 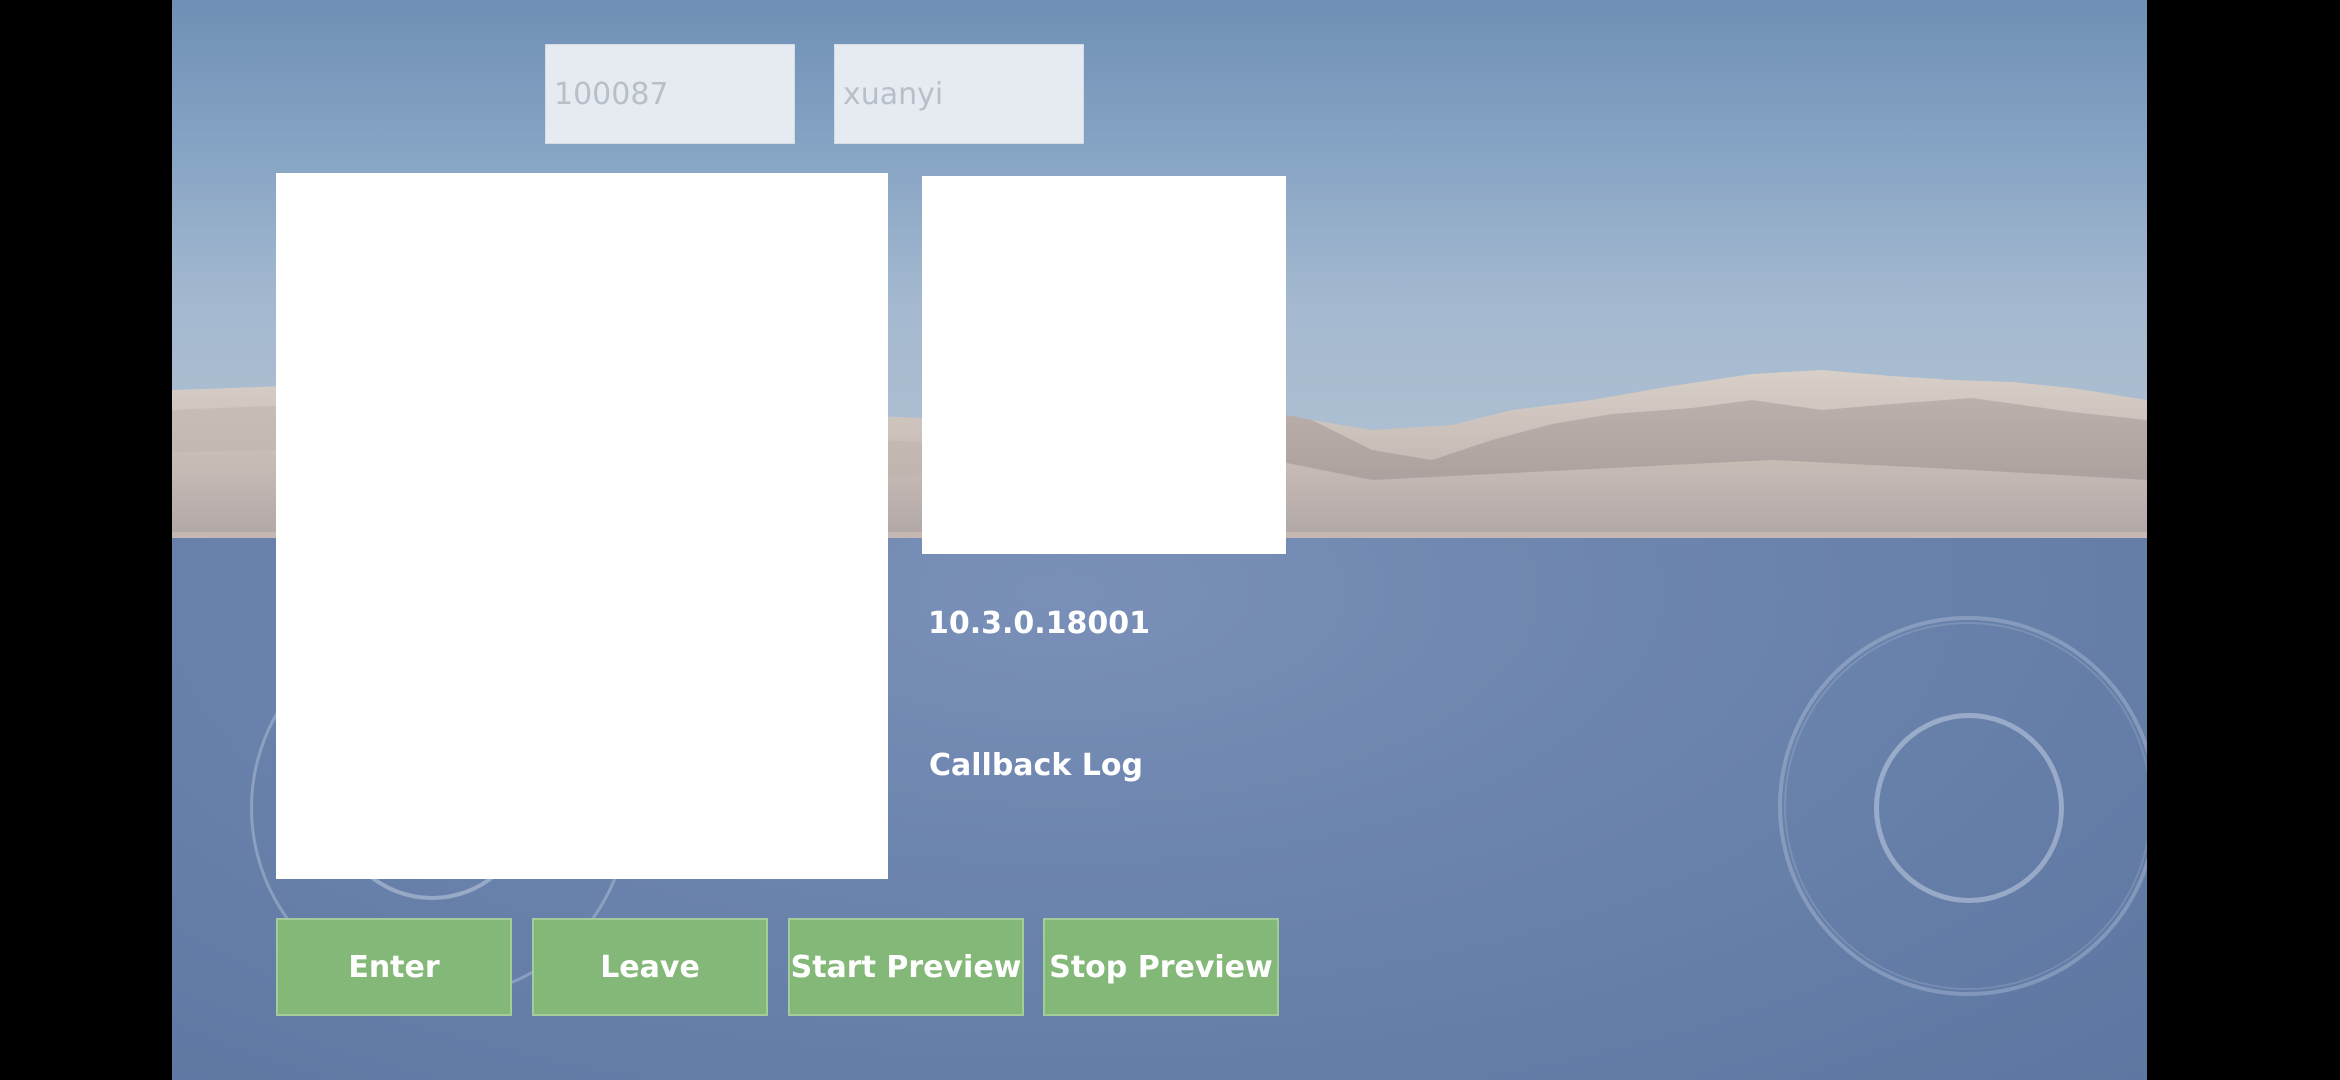 I want to click on user-id-input: xuanyi, so click(x=959, y=94).